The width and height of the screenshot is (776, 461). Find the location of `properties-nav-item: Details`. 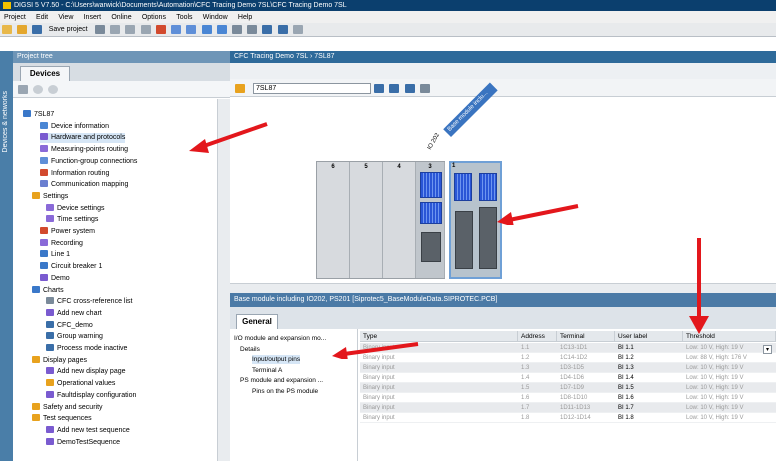

properties-nav-item: Details is located at coordinates (250, 349).